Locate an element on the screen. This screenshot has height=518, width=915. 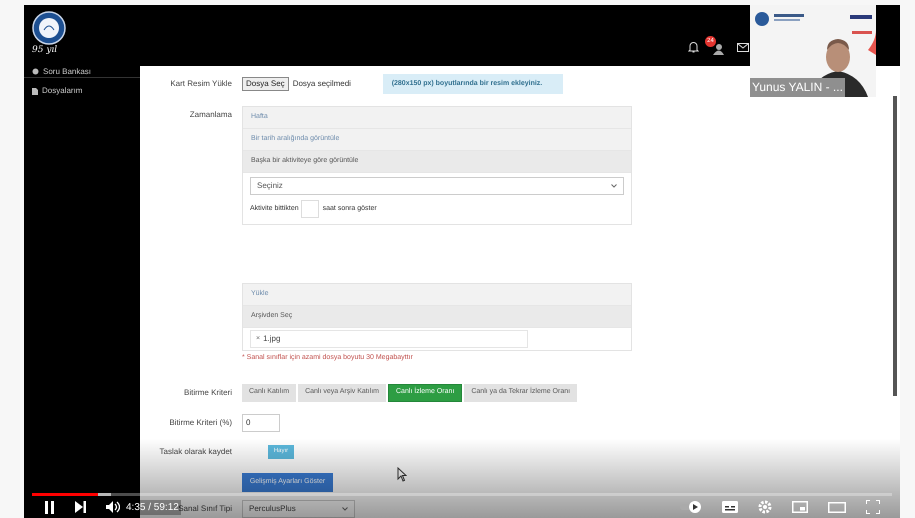
field-label: Bitirme Kriteri (%) is located at coordinates (200, 422).